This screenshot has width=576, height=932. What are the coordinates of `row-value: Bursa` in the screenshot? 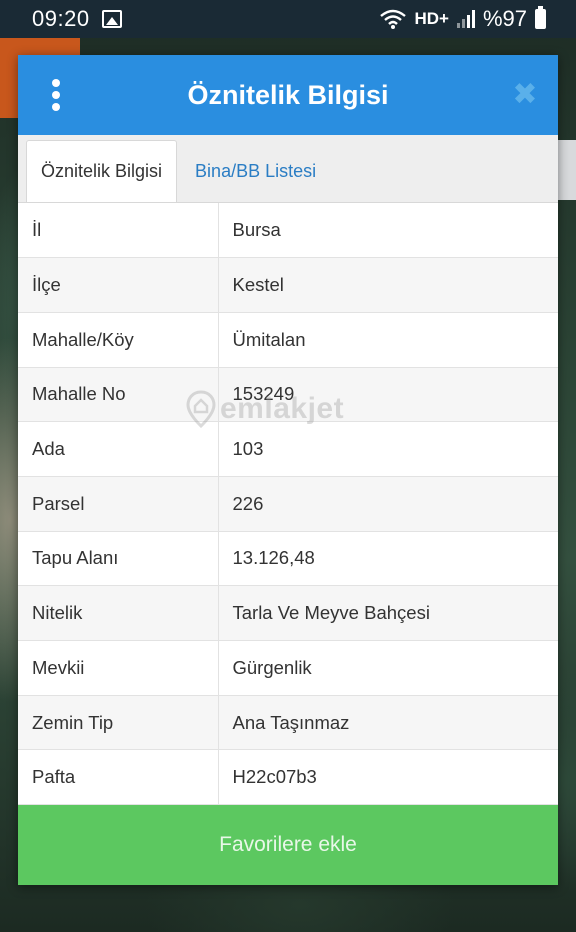 It's located at (388, 231).